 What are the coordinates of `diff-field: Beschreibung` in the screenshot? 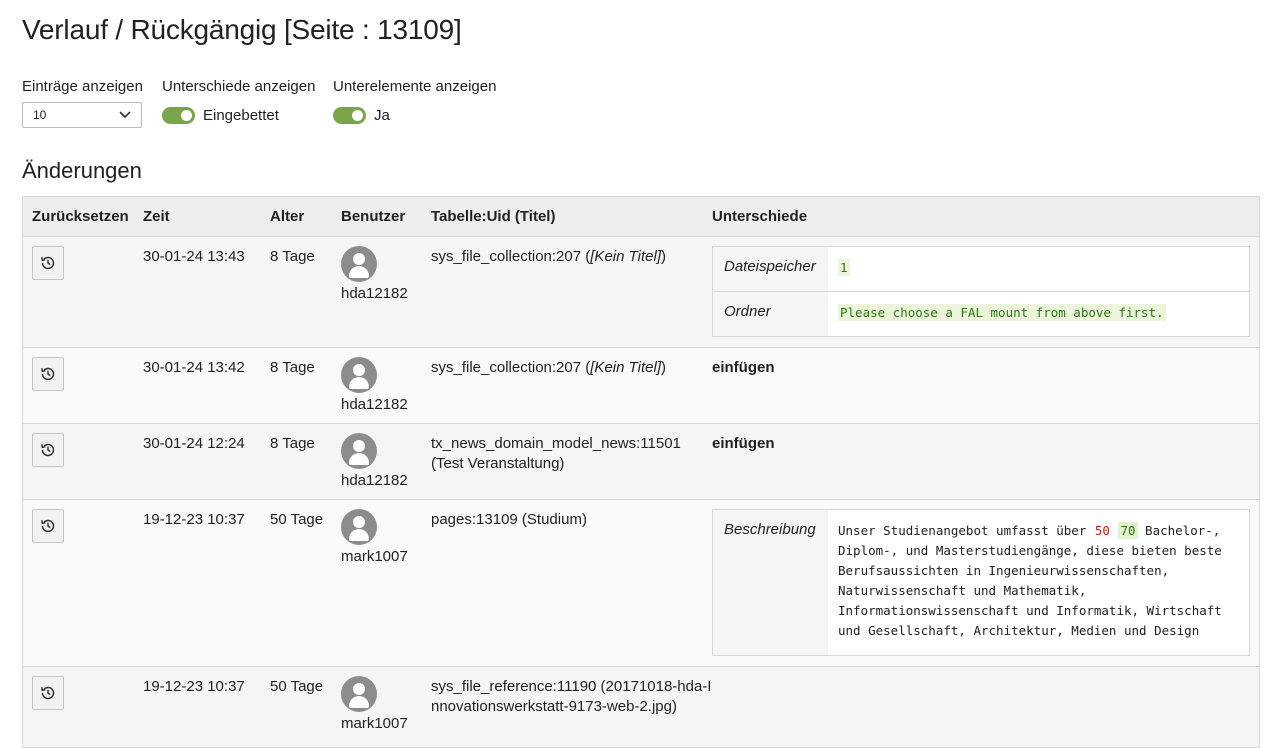 It's located at (770, 582).